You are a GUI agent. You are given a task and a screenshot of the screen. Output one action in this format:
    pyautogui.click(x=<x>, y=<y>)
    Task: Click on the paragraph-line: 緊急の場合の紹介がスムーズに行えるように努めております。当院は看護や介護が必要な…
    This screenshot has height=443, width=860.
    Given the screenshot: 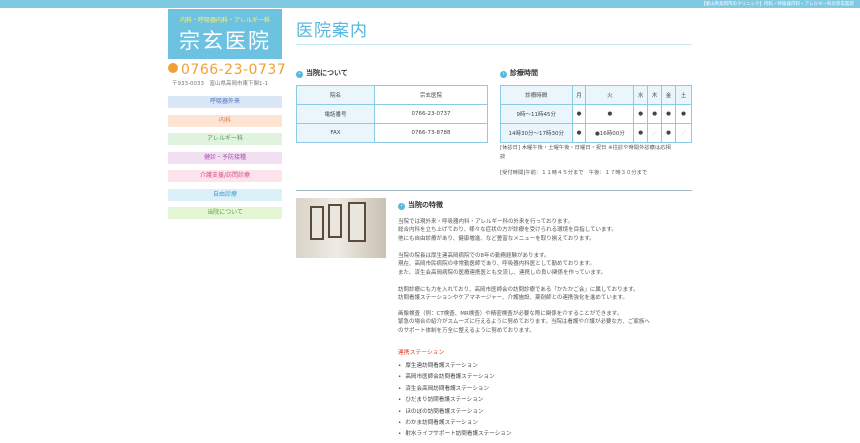 What is the action you would take?
    pyautogui.click(x=524, y=322)
    